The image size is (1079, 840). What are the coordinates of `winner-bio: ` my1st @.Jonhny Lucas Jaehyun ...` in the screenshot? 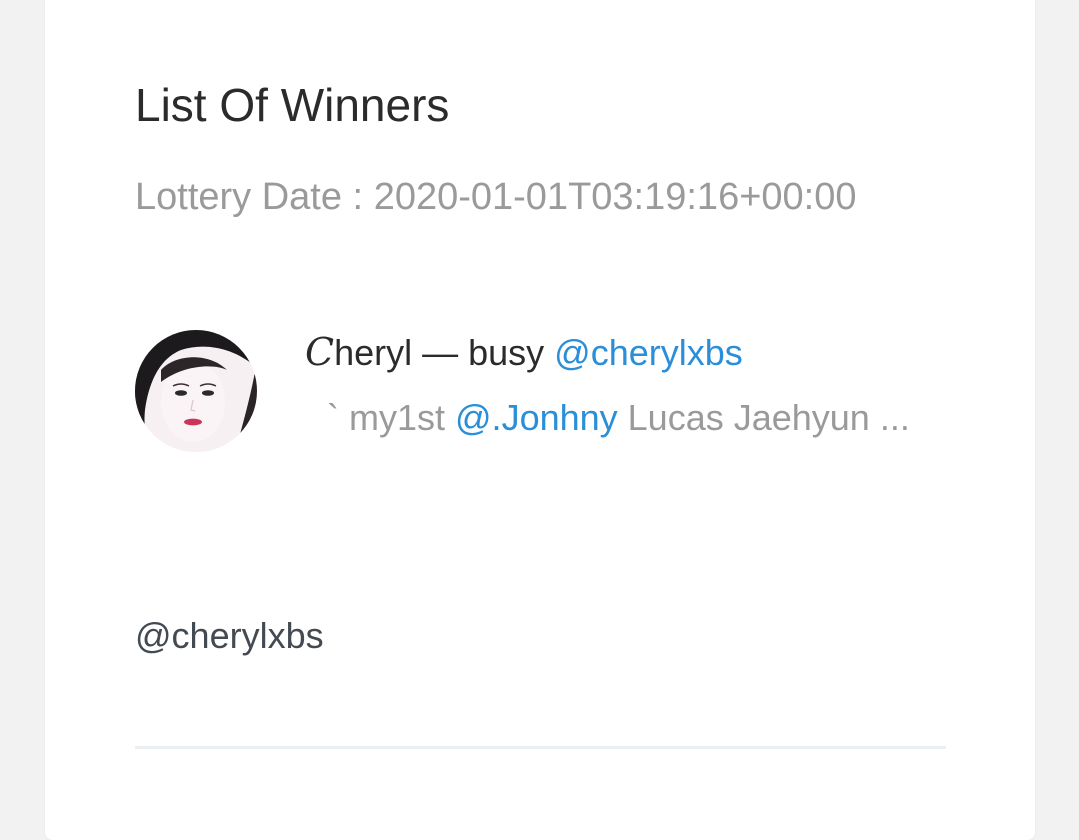 It's located at (618, 418).